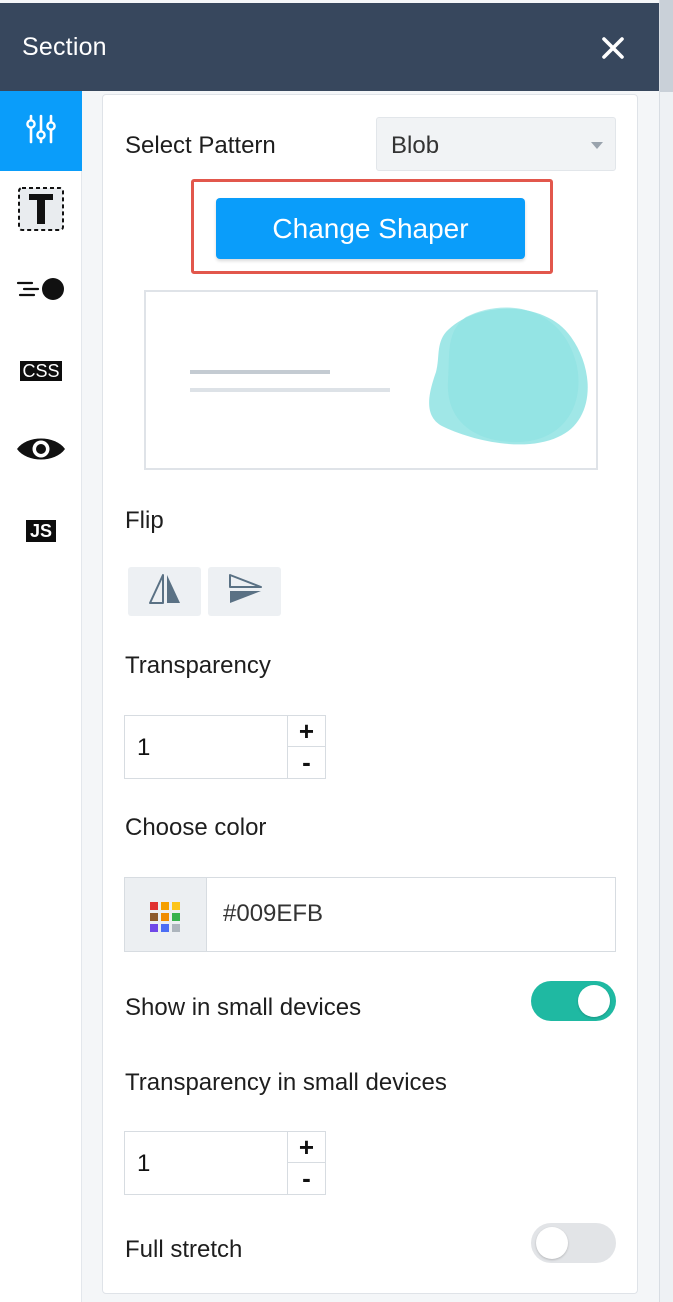  Describe the element at coordinates (64, 47) in the screenshot. I see `panel-title: Section` at that location.